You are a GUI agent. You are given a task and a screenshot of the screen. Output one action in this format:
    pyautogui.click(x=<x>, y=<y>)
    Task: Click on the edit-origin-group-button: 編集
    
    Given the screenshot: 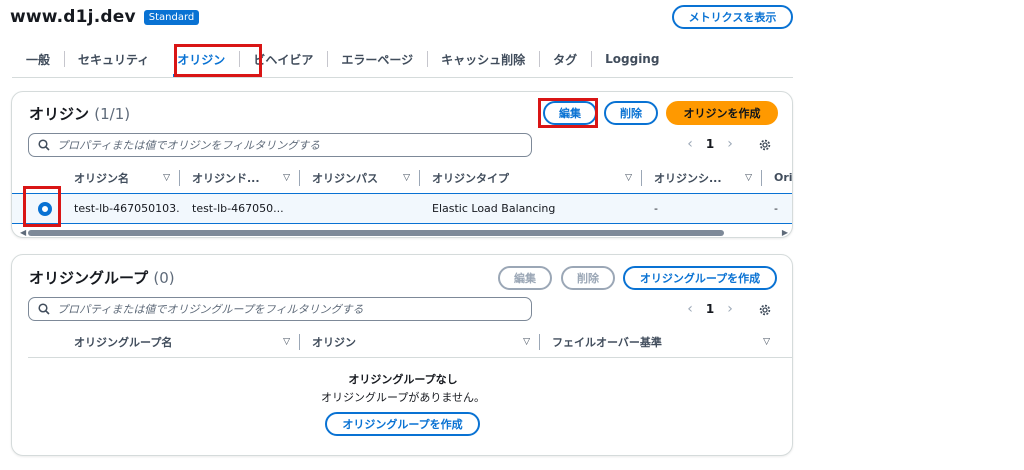 What is the action you would take?
    pyautogui.click(x=525, y=278)
    